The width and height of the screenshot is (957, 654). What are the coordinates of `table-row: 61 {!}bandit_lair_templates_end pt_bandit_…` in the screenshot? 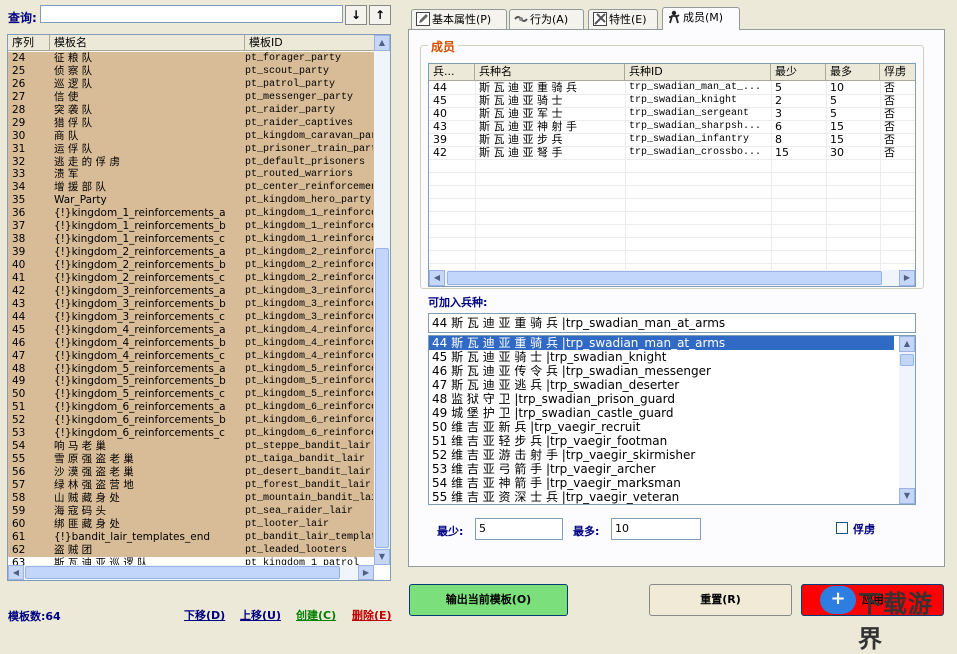 It's located at (191, 537).